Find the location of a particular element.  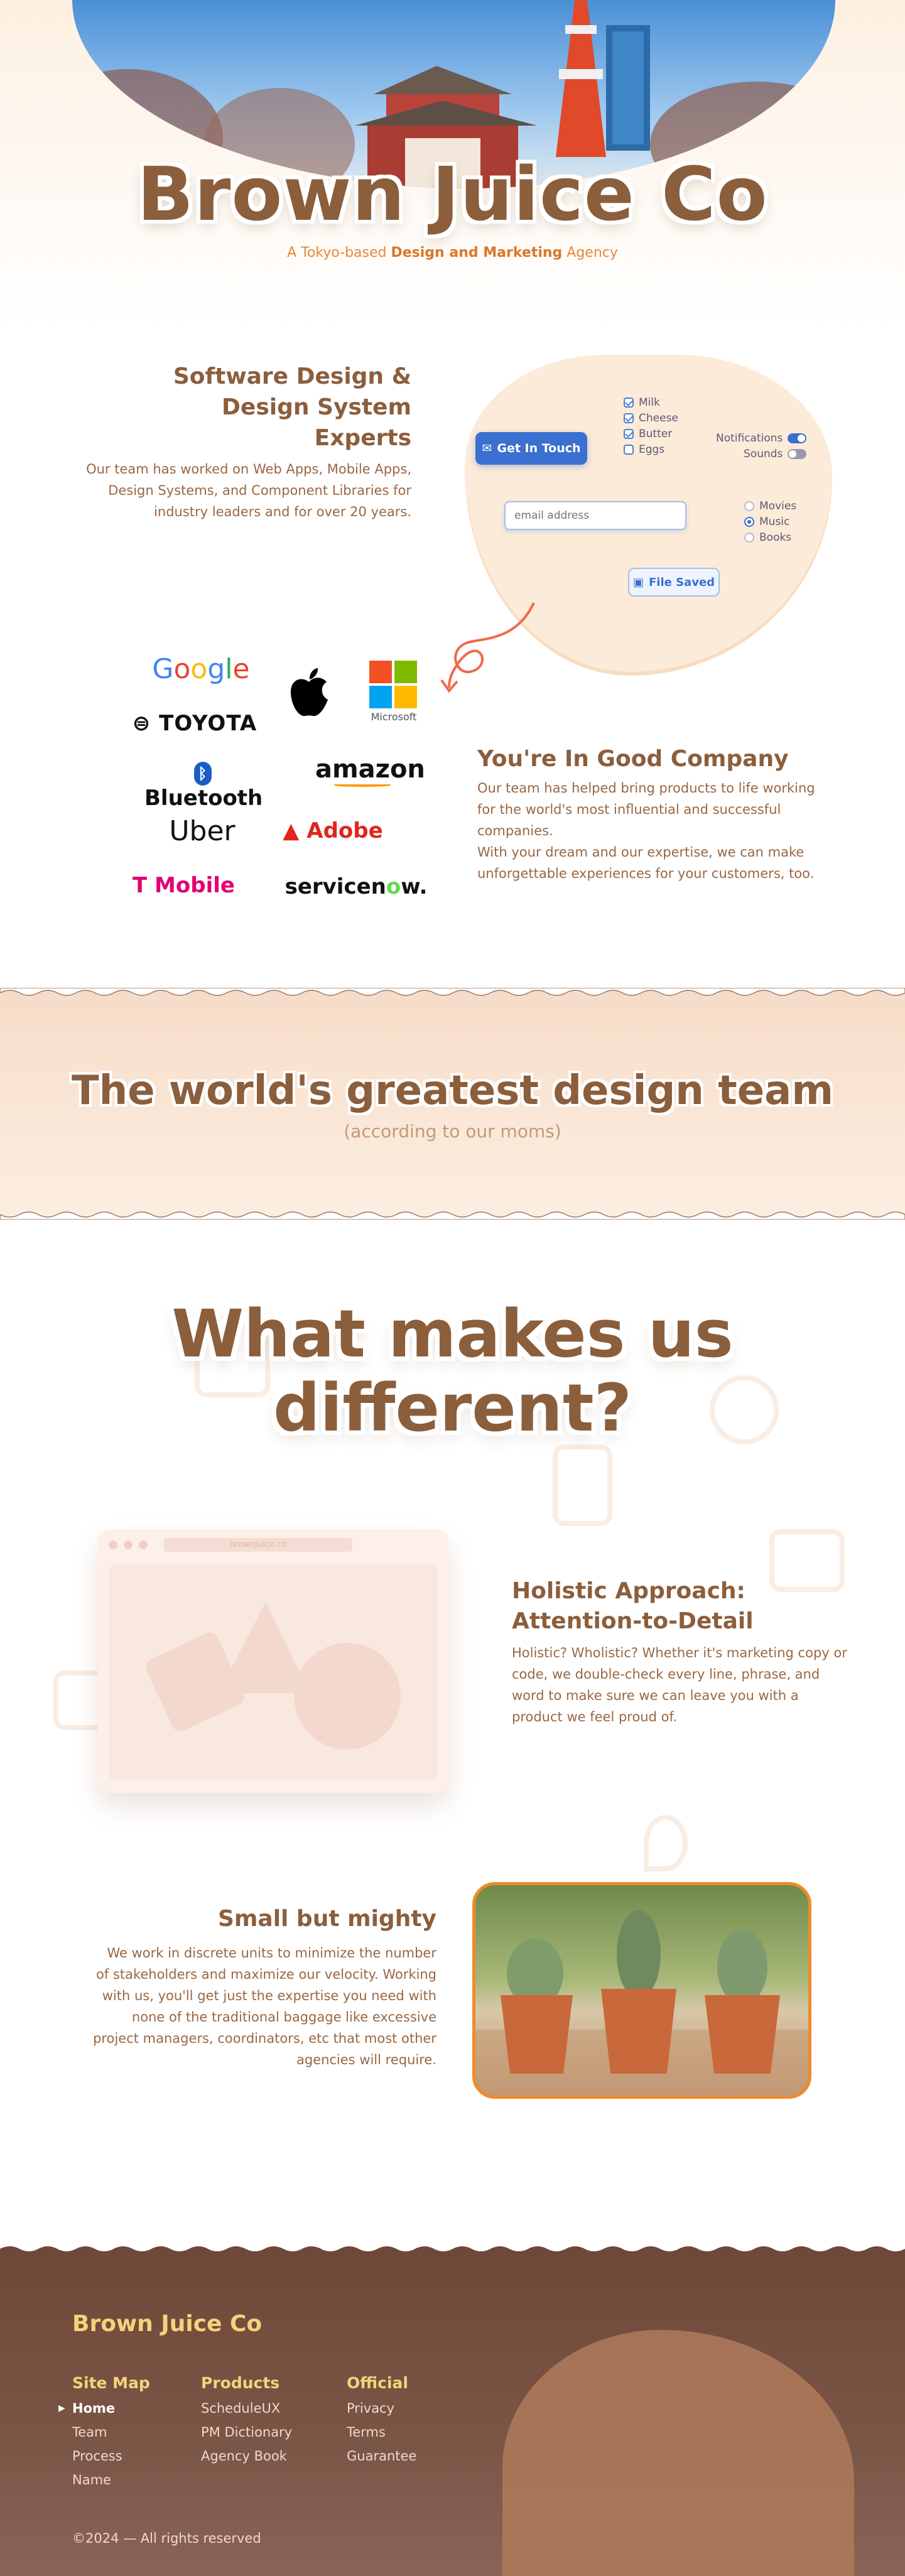

checkbox-list: Milk Cheese Butter Eggs is located at coordinates (651, 425).